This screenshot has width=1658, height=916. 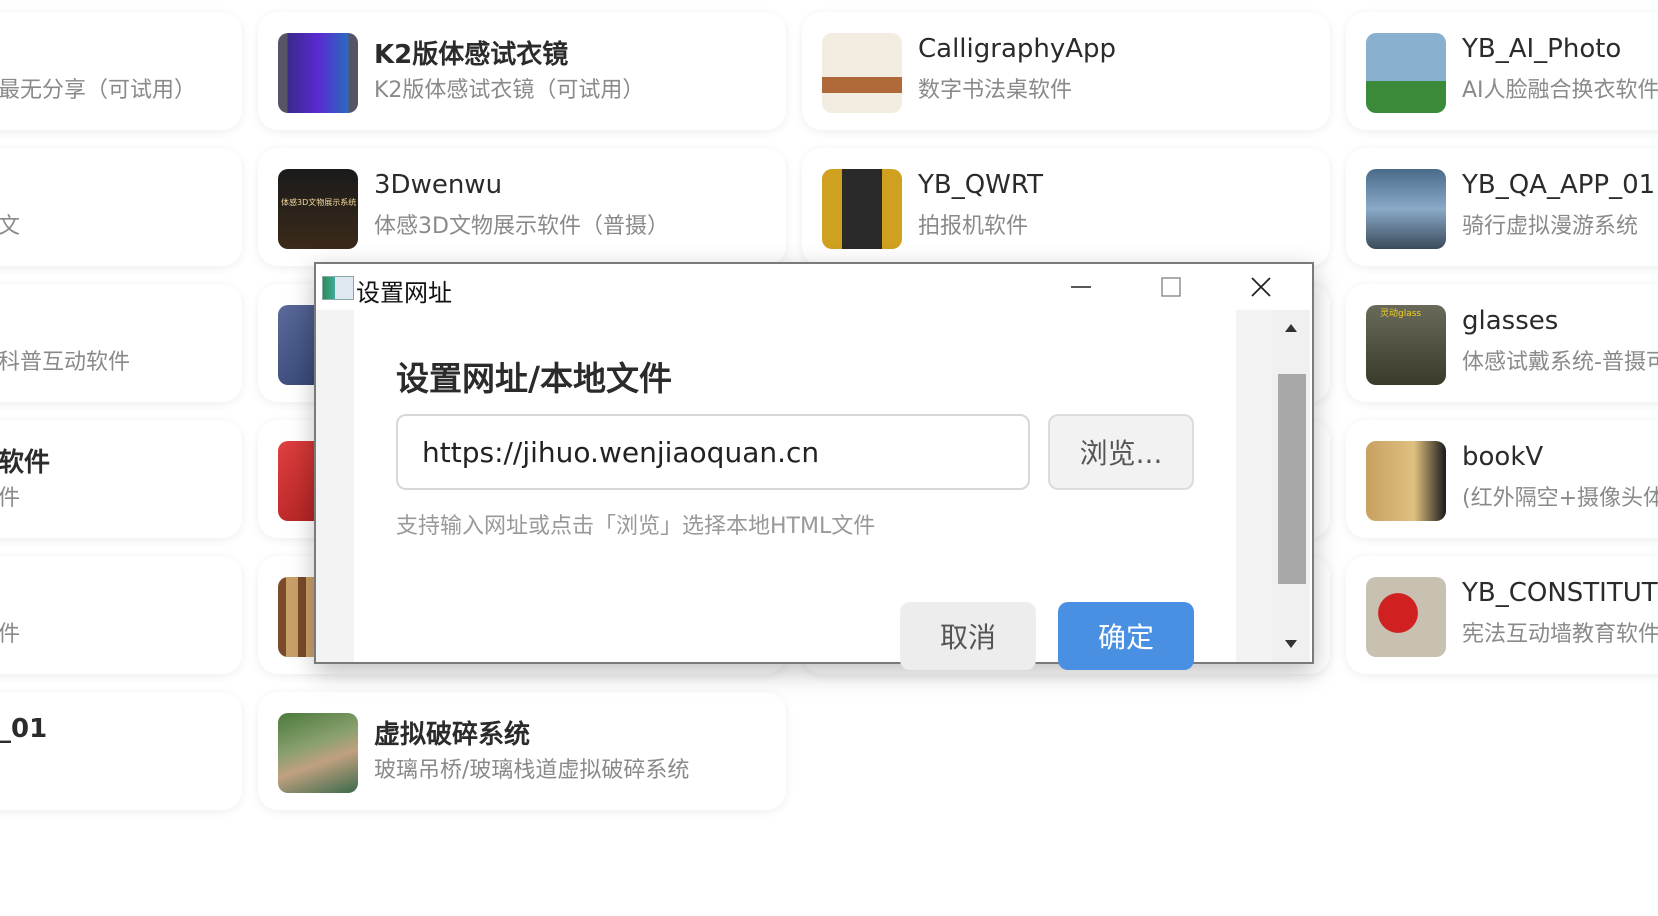 I want to click on thumbnail-caption: 体感3D文物展示系统, so click(x=319, y=202).